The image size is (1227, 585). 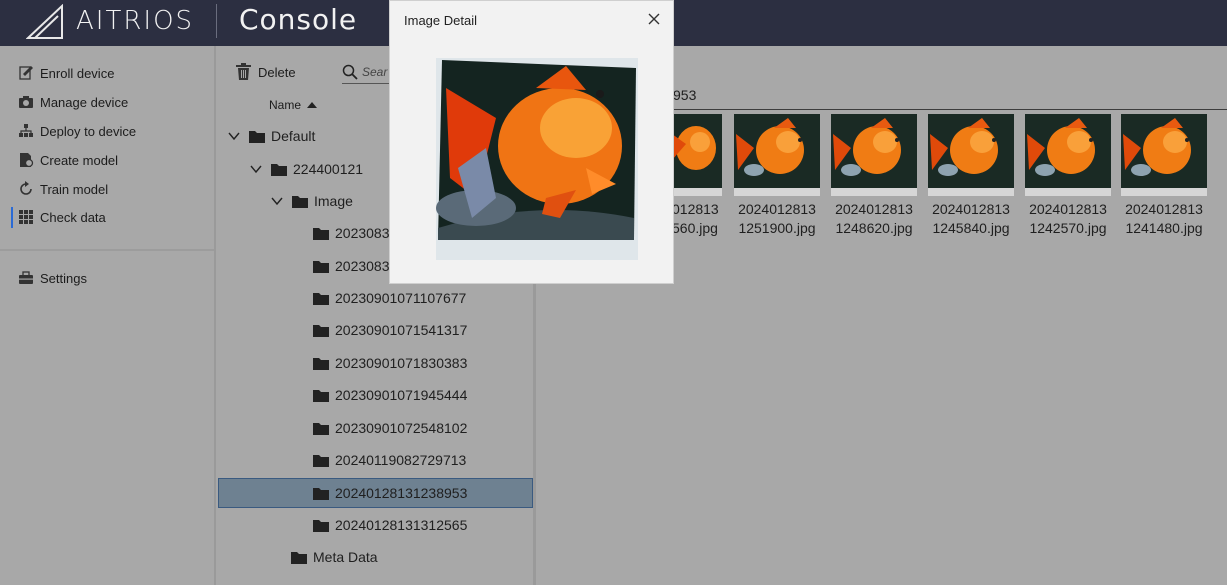 I want to click on search-icon, so click(x=350, y=72).